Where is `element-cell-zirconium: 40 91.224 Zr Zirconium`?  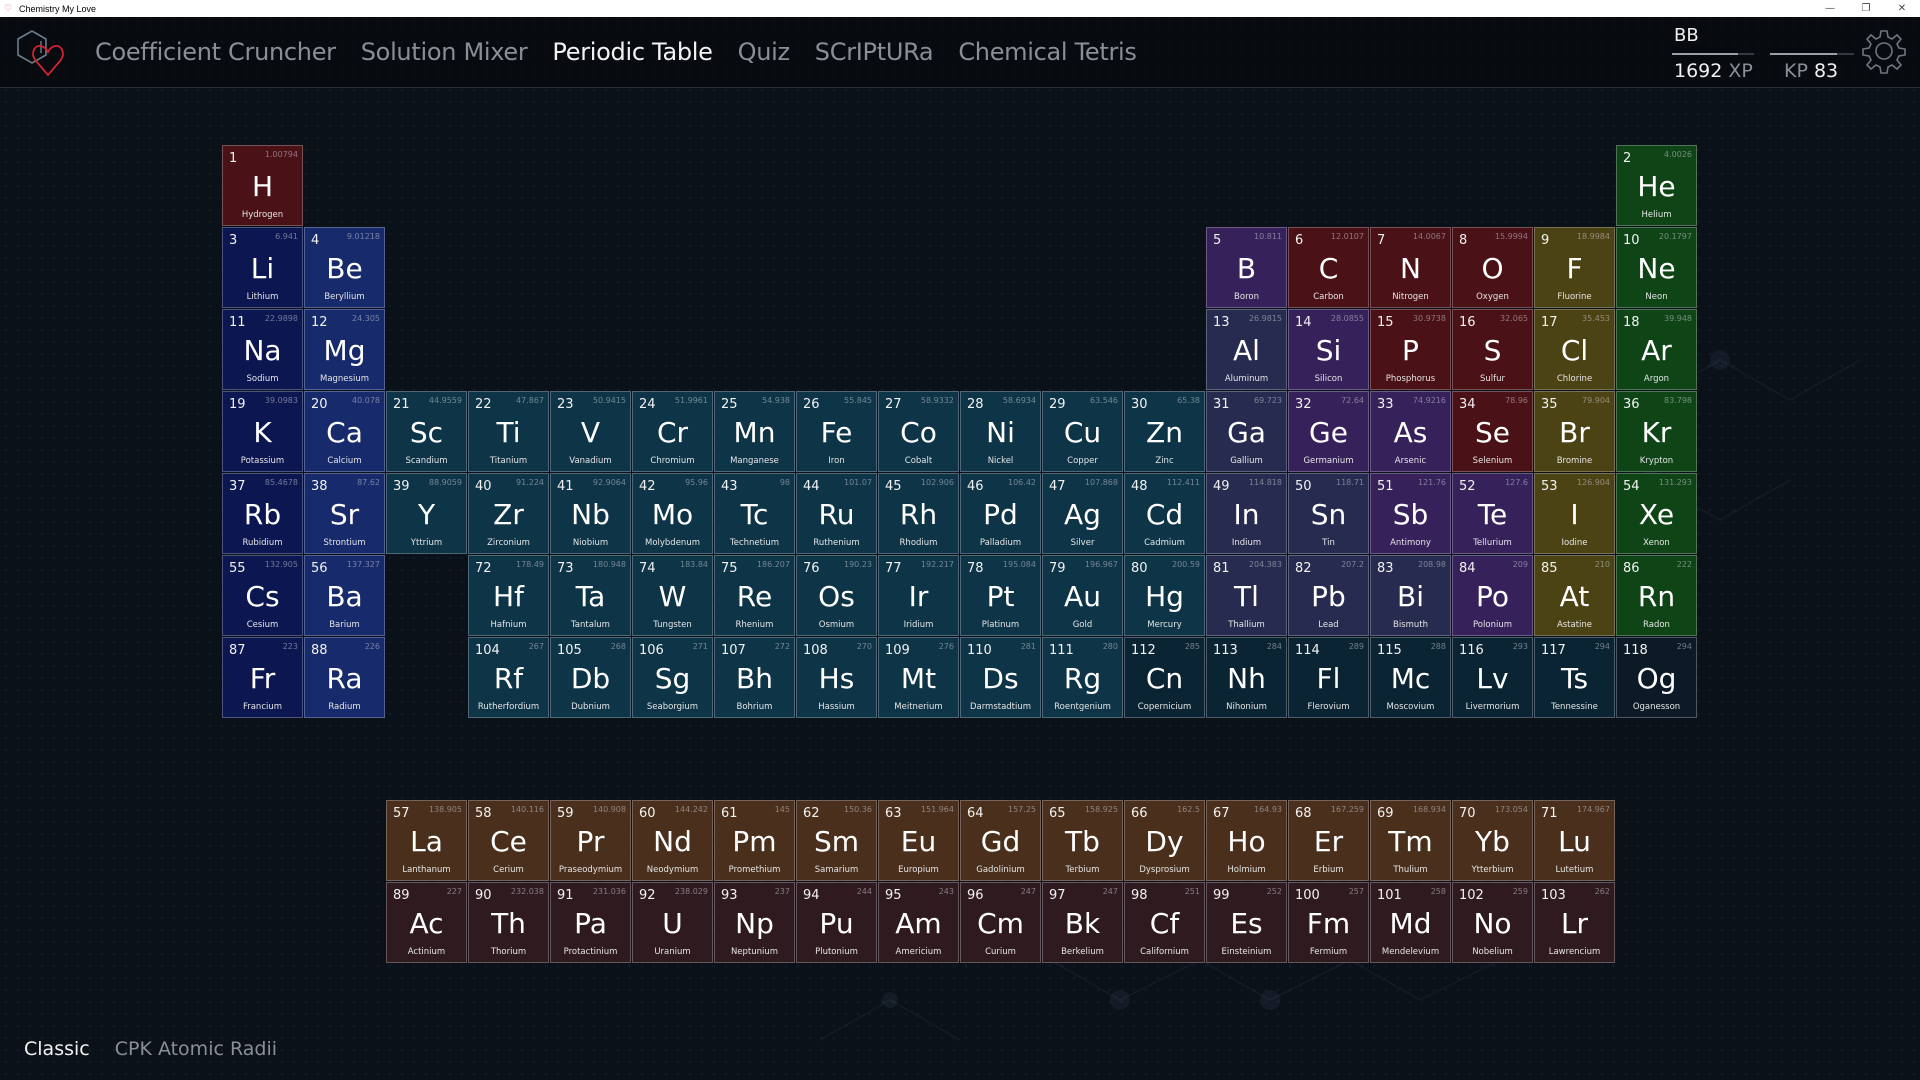 element-cell-zirconium: 40 91.224 Zr Zirconium is located at coordinates (508, 513).